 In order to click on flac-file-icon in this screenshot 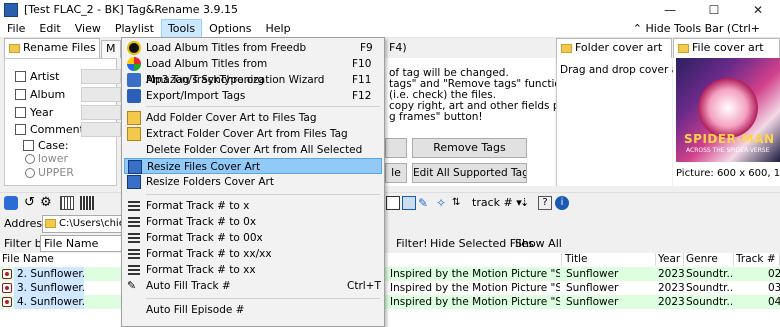, I will do `click(7, 302)`.